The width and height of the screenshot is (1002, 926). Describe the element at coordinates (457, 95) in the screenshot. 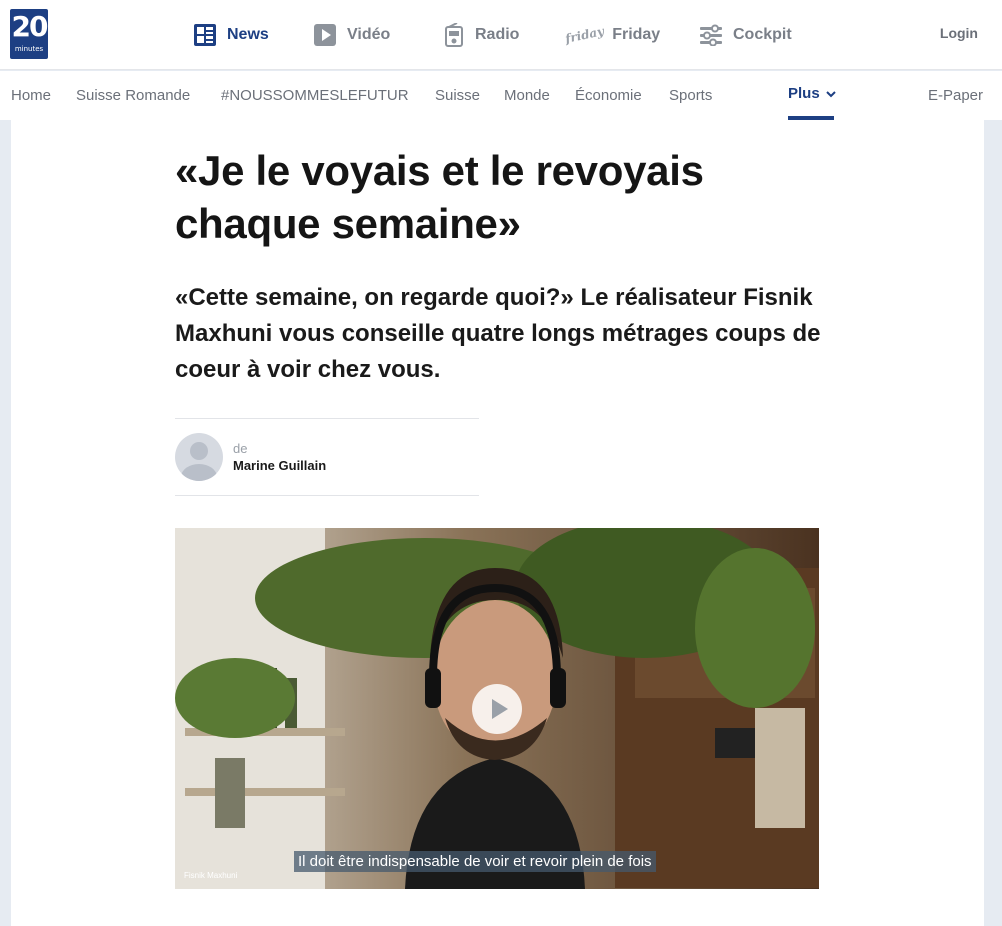

I see `category-suisse: Suisse` at that location.